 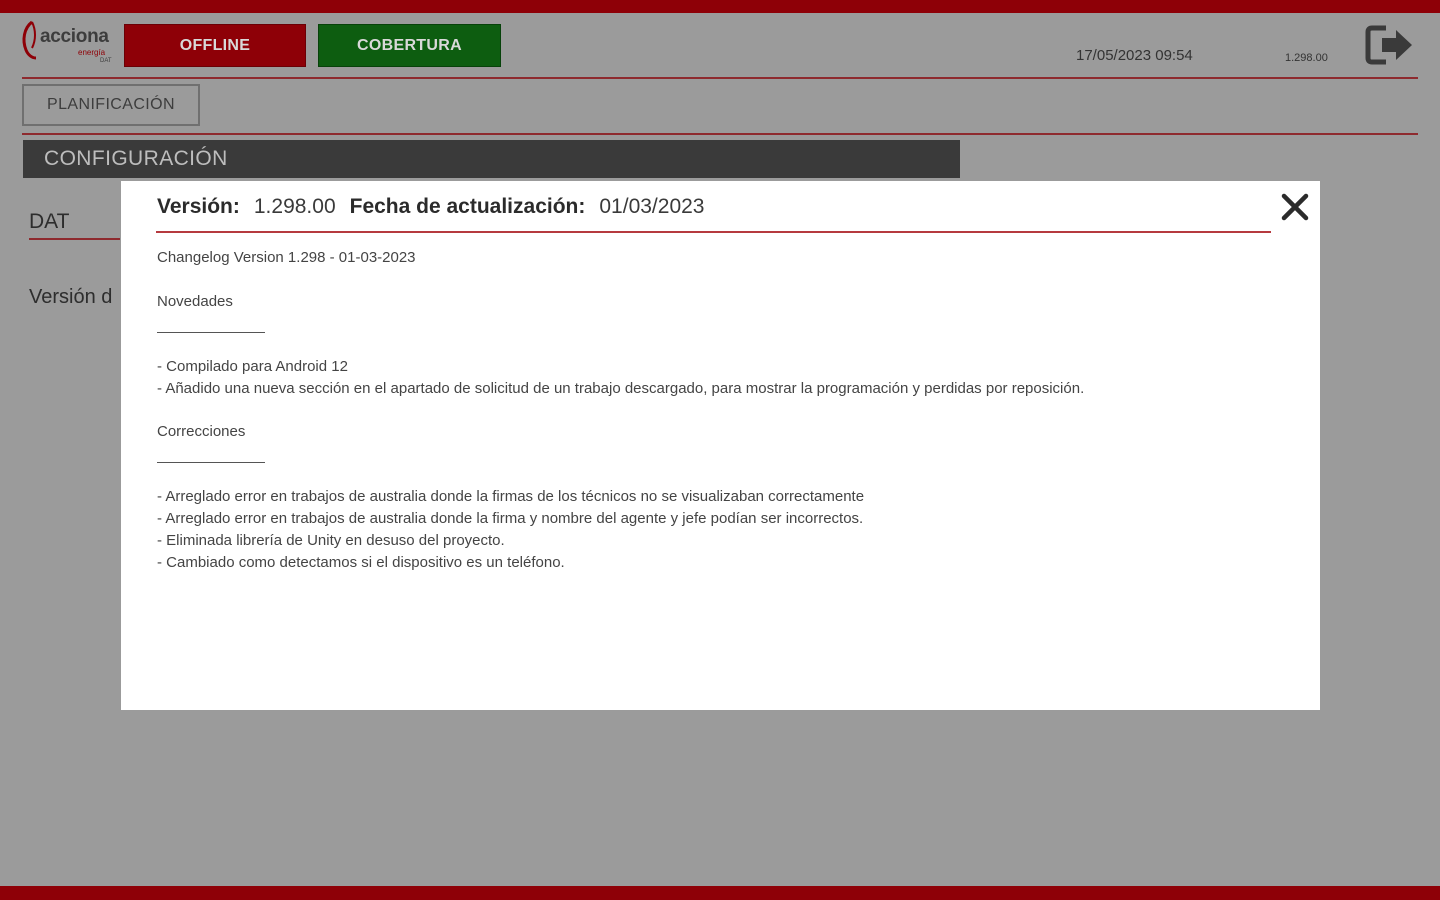 I want to click on nav-divider, so click(x=720, y=134).